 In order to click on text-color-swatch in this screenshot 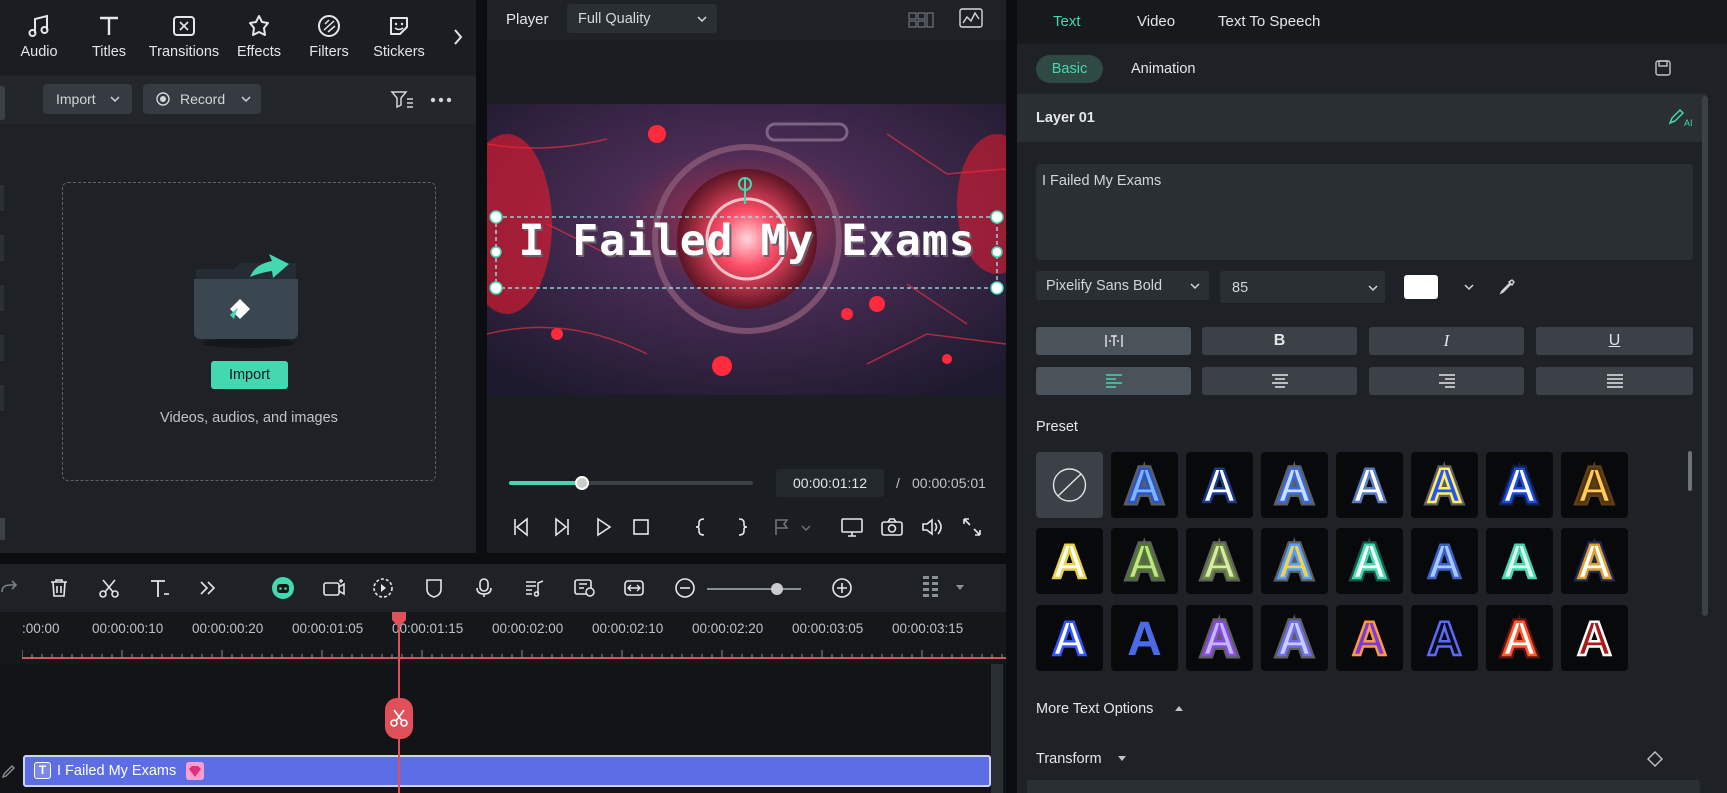, I will do `click(1421, 287)`.